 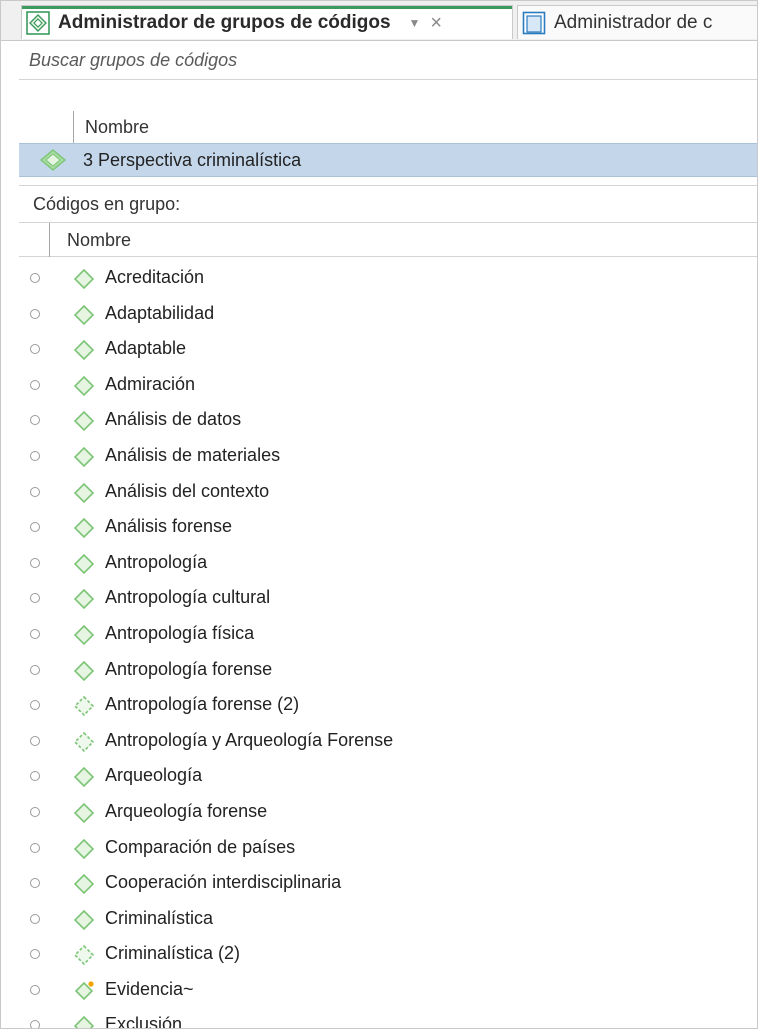 What do you see at coordinates (534, 22) in the screenshot?
I see `code-manager-icon` at bounding box center [534, 22].